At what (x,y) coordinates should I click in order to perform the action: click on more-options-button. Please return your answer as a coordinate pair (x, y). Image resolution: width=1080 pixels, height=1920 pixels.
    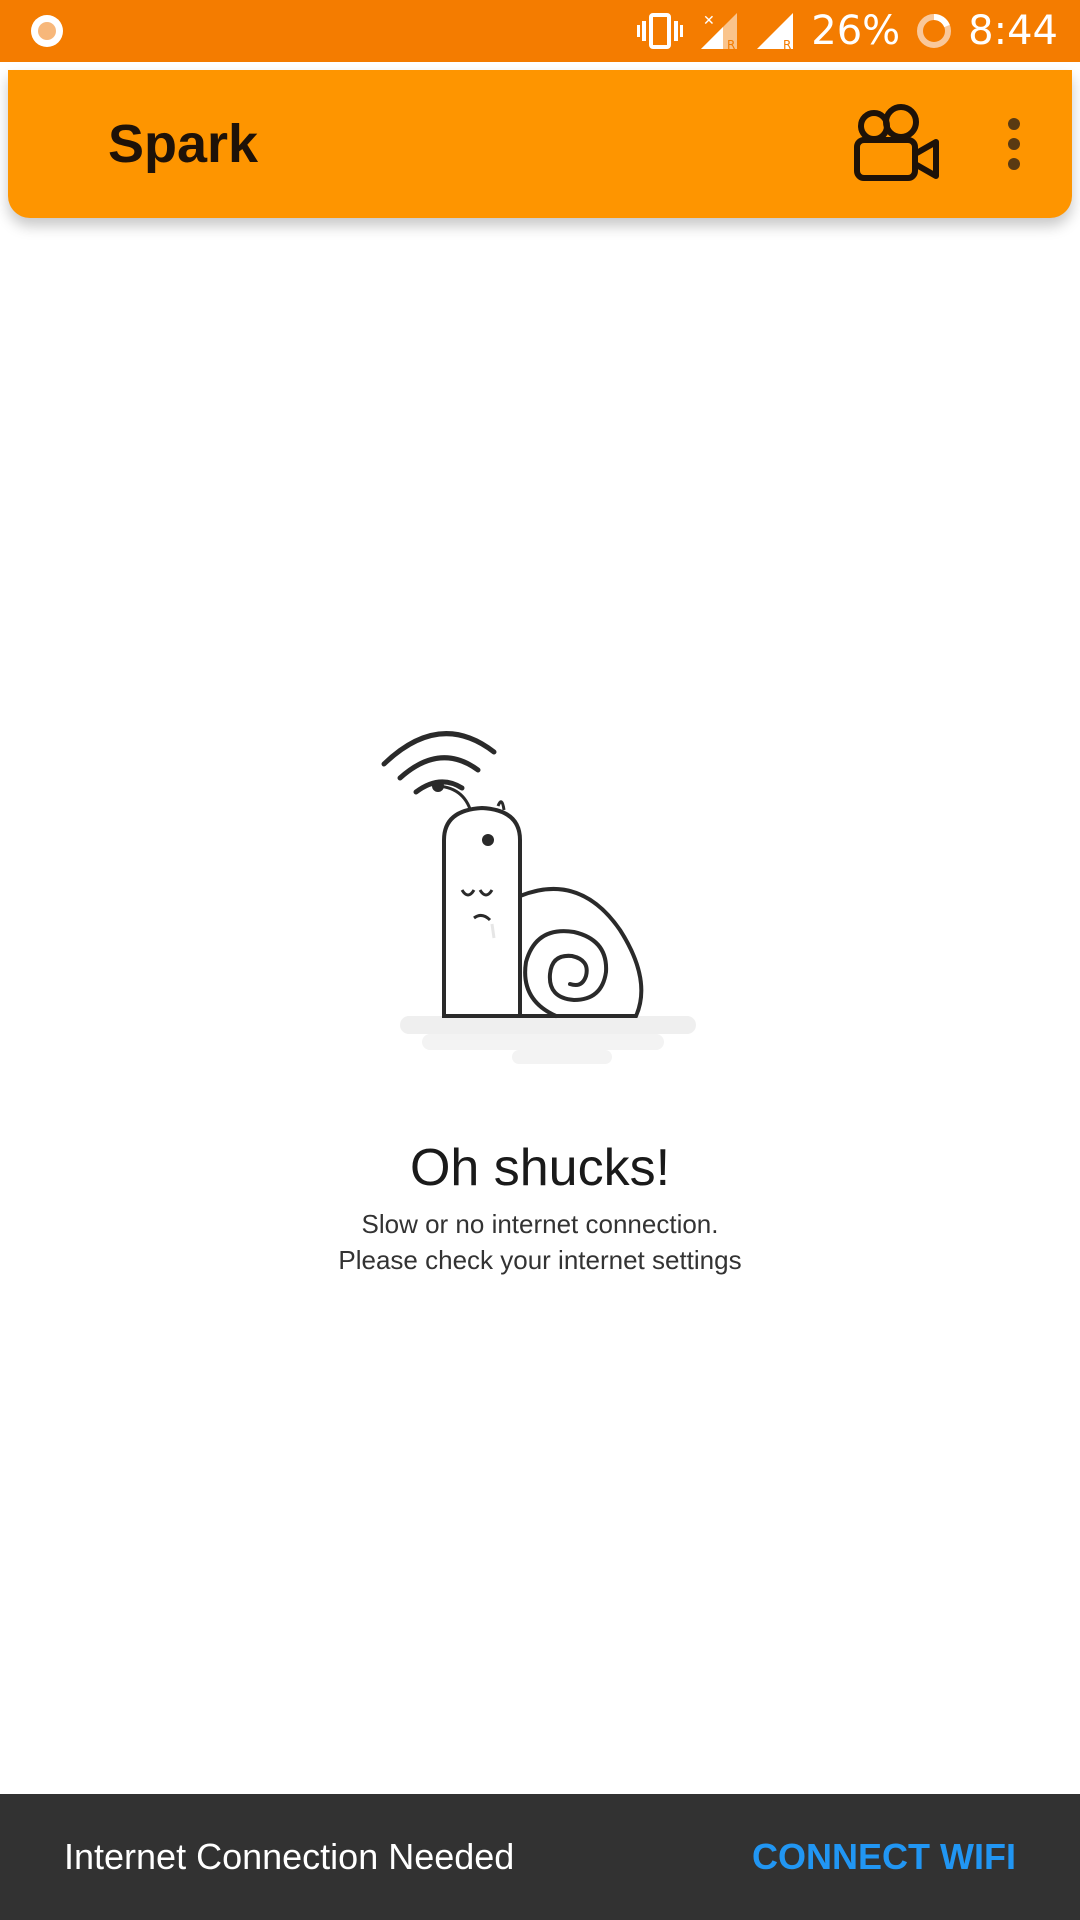
    Looking at the image, I should click on (1014, 144).